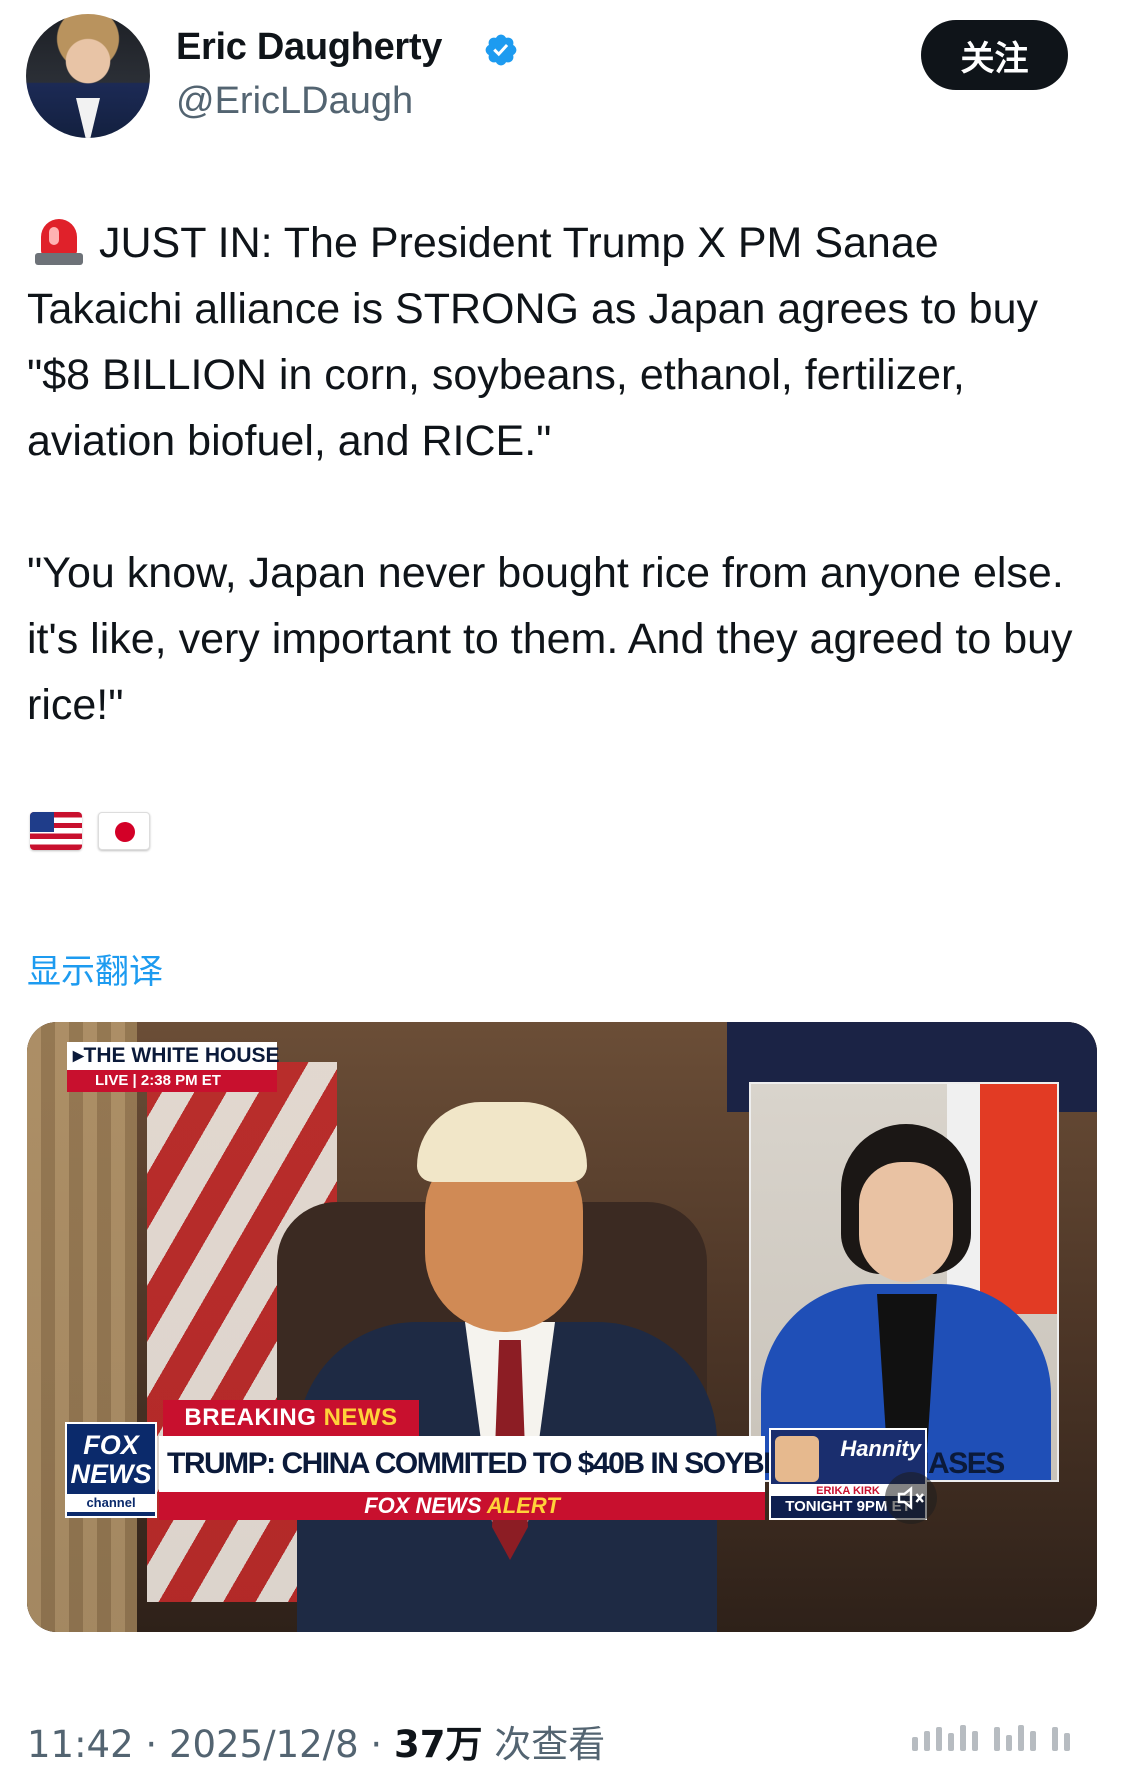  Describe the element at coordinates (111, 1470) in the screenshot. I see `fox-news-logo: FOX NEWS channel` at that location.